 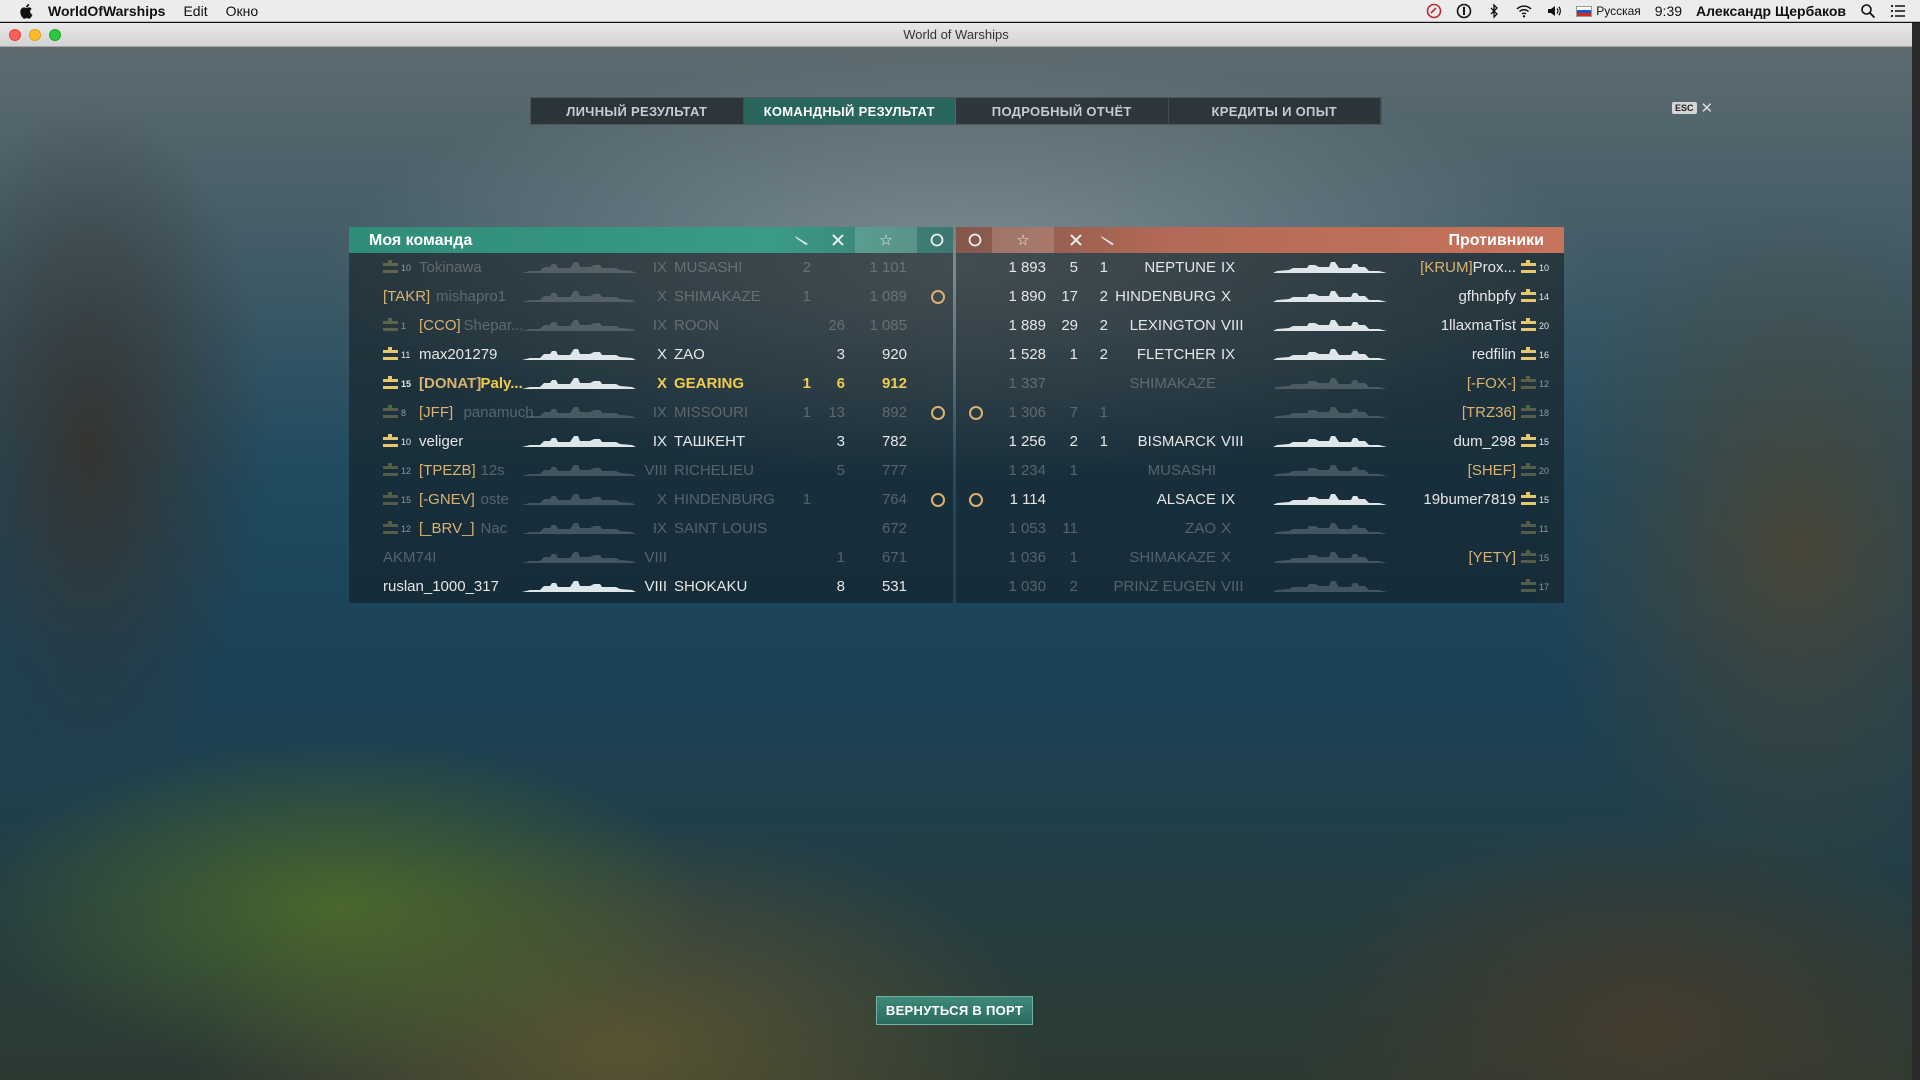 What do you see at coordinates (1434, 11) in the screenshot?
I see `vpn-status-icon` at bounding box center [1434, 11].